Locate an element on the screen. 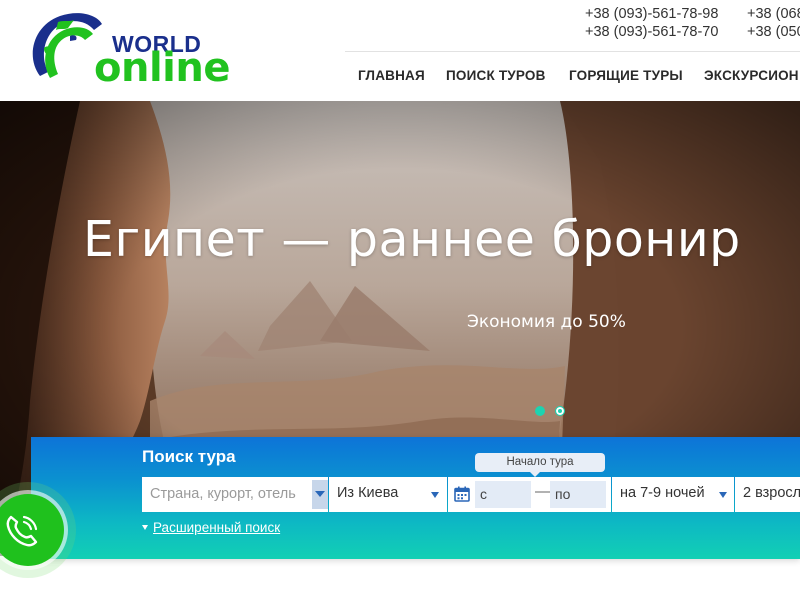  search-title: Поиск тура is located at coordinates (189, 456).